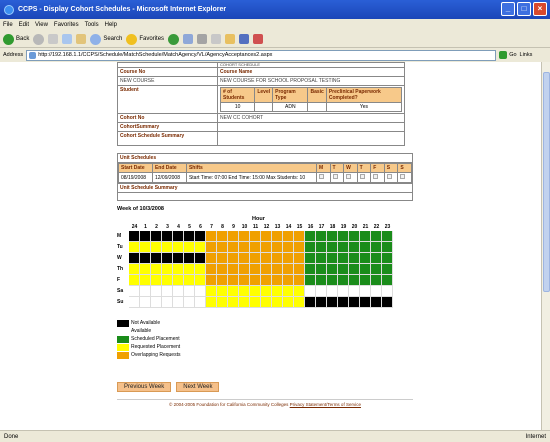 The width and height of the screenshot is (550, 442). I want to click on status-bar: Done Internet, so click(275, 436).